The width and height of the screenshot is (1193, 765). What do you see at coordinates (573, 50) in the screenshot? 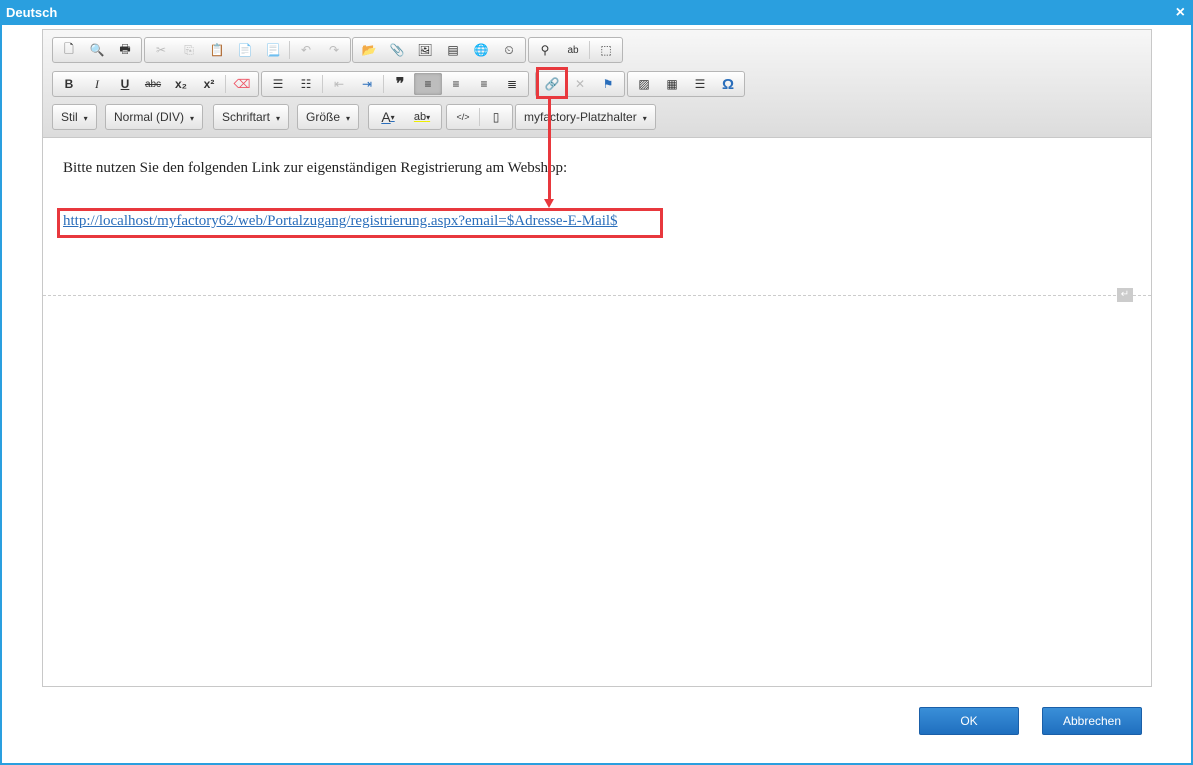
I see `spellcheck-icon: ab` at bounding box center [573, 50].